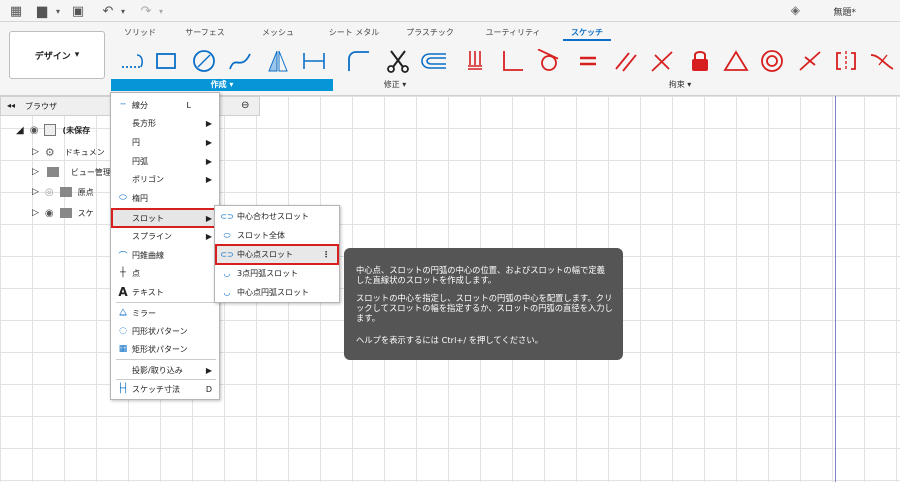 This screenshot has height=482, width=900. Describe the element at coordinates (78, 11) in the screenshot. I see `save-icon: ▣` at that location.